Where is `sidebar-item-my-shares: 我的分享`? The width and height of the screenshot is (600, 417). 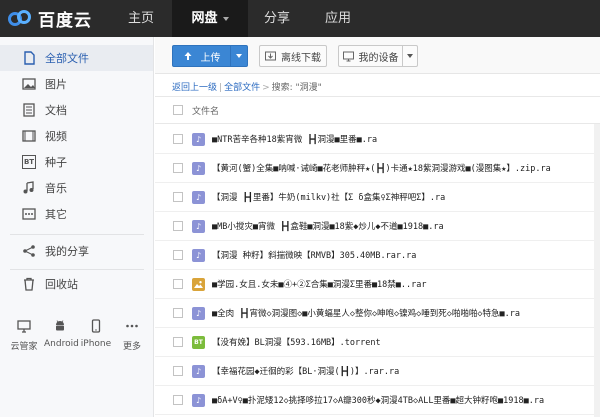 sidebar-item-my-shares: 我的分享 is located at coordinates (76, 251).